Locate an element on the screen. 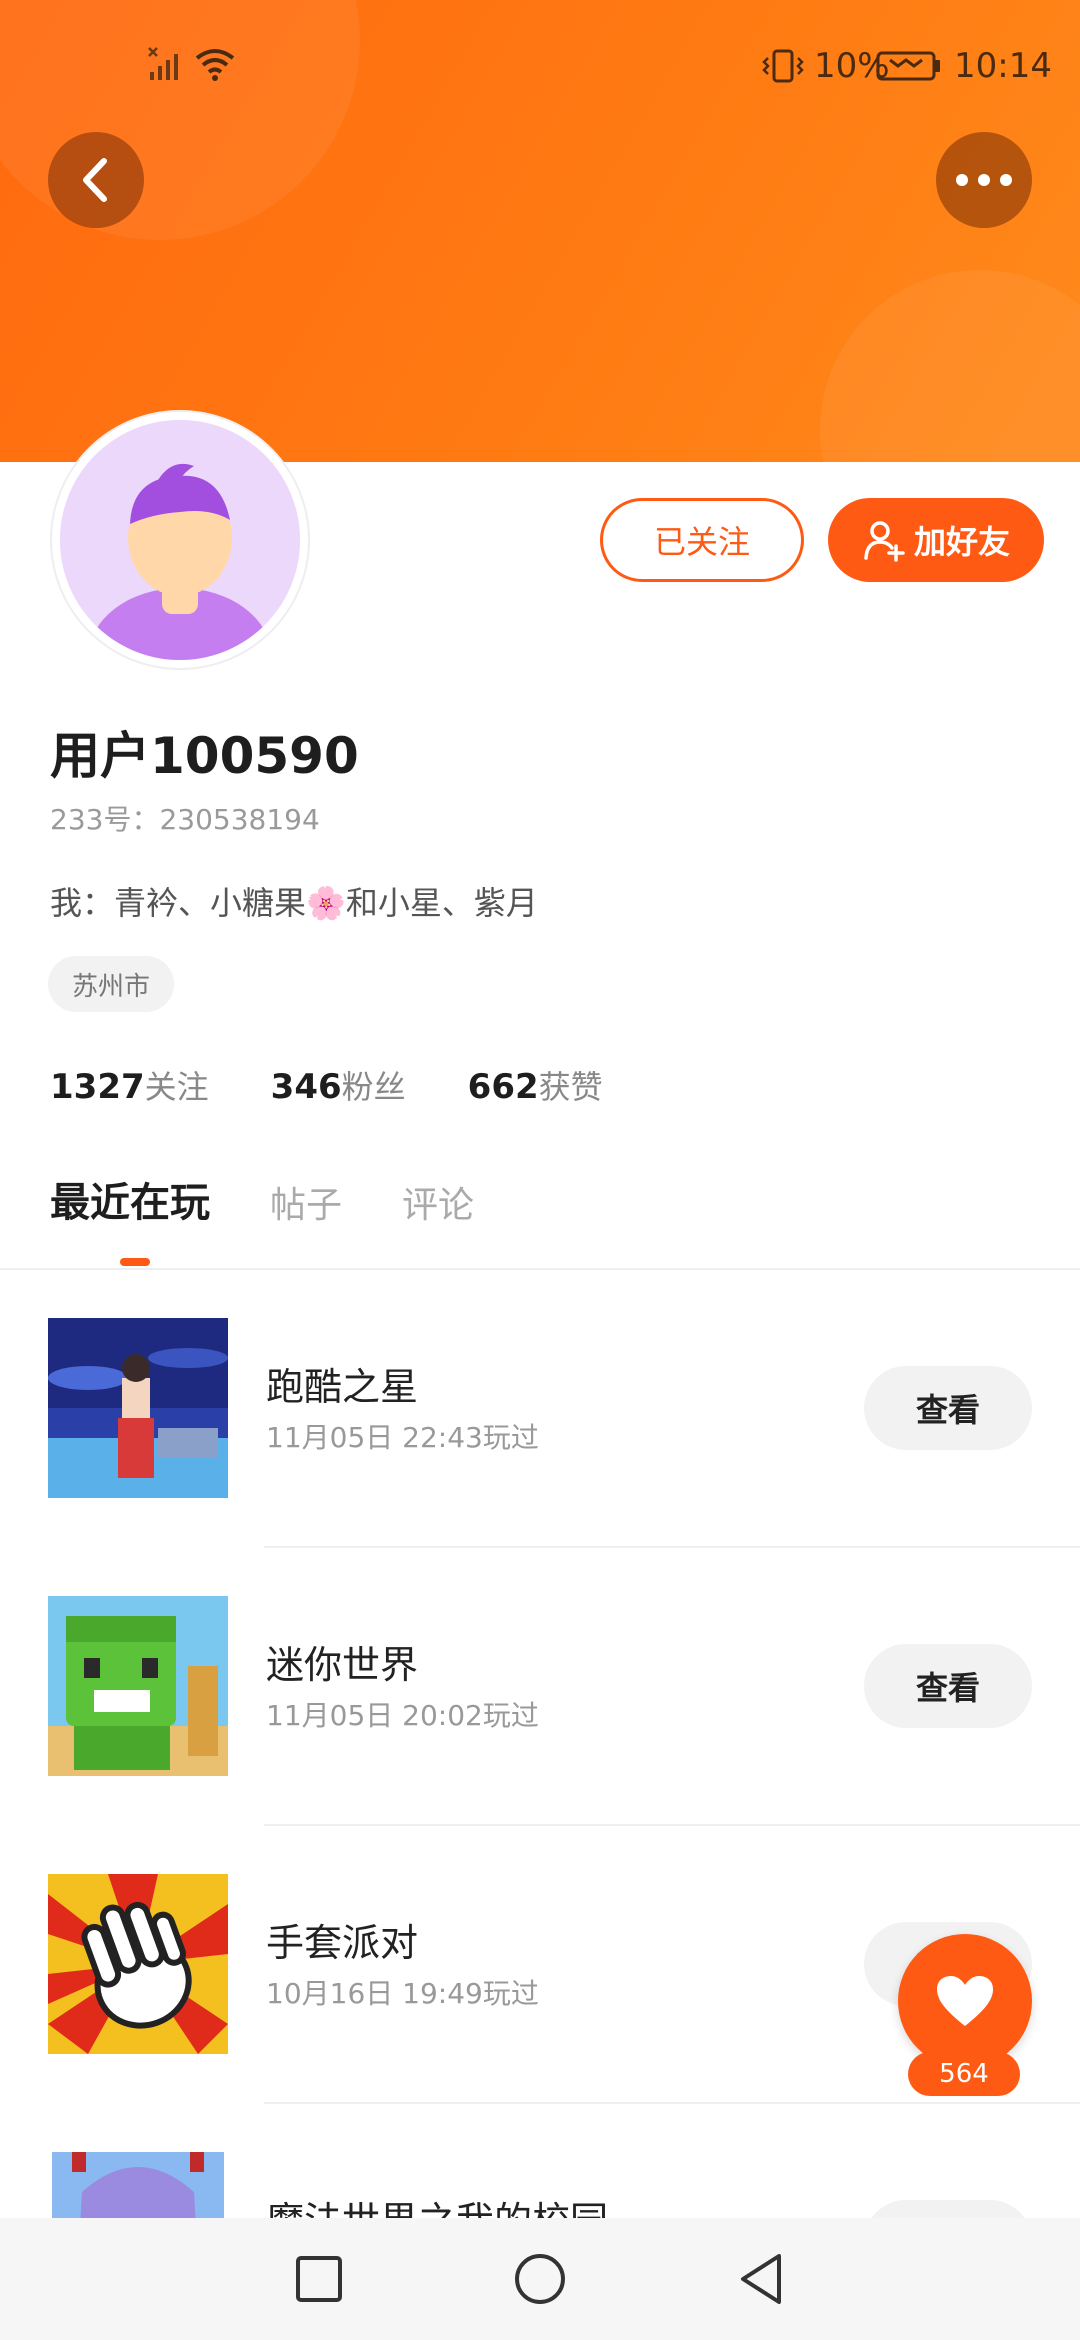 The width and height of the screenshot is (1080, 2340). clock: 10:14 is located at coordinates (1003, 66).